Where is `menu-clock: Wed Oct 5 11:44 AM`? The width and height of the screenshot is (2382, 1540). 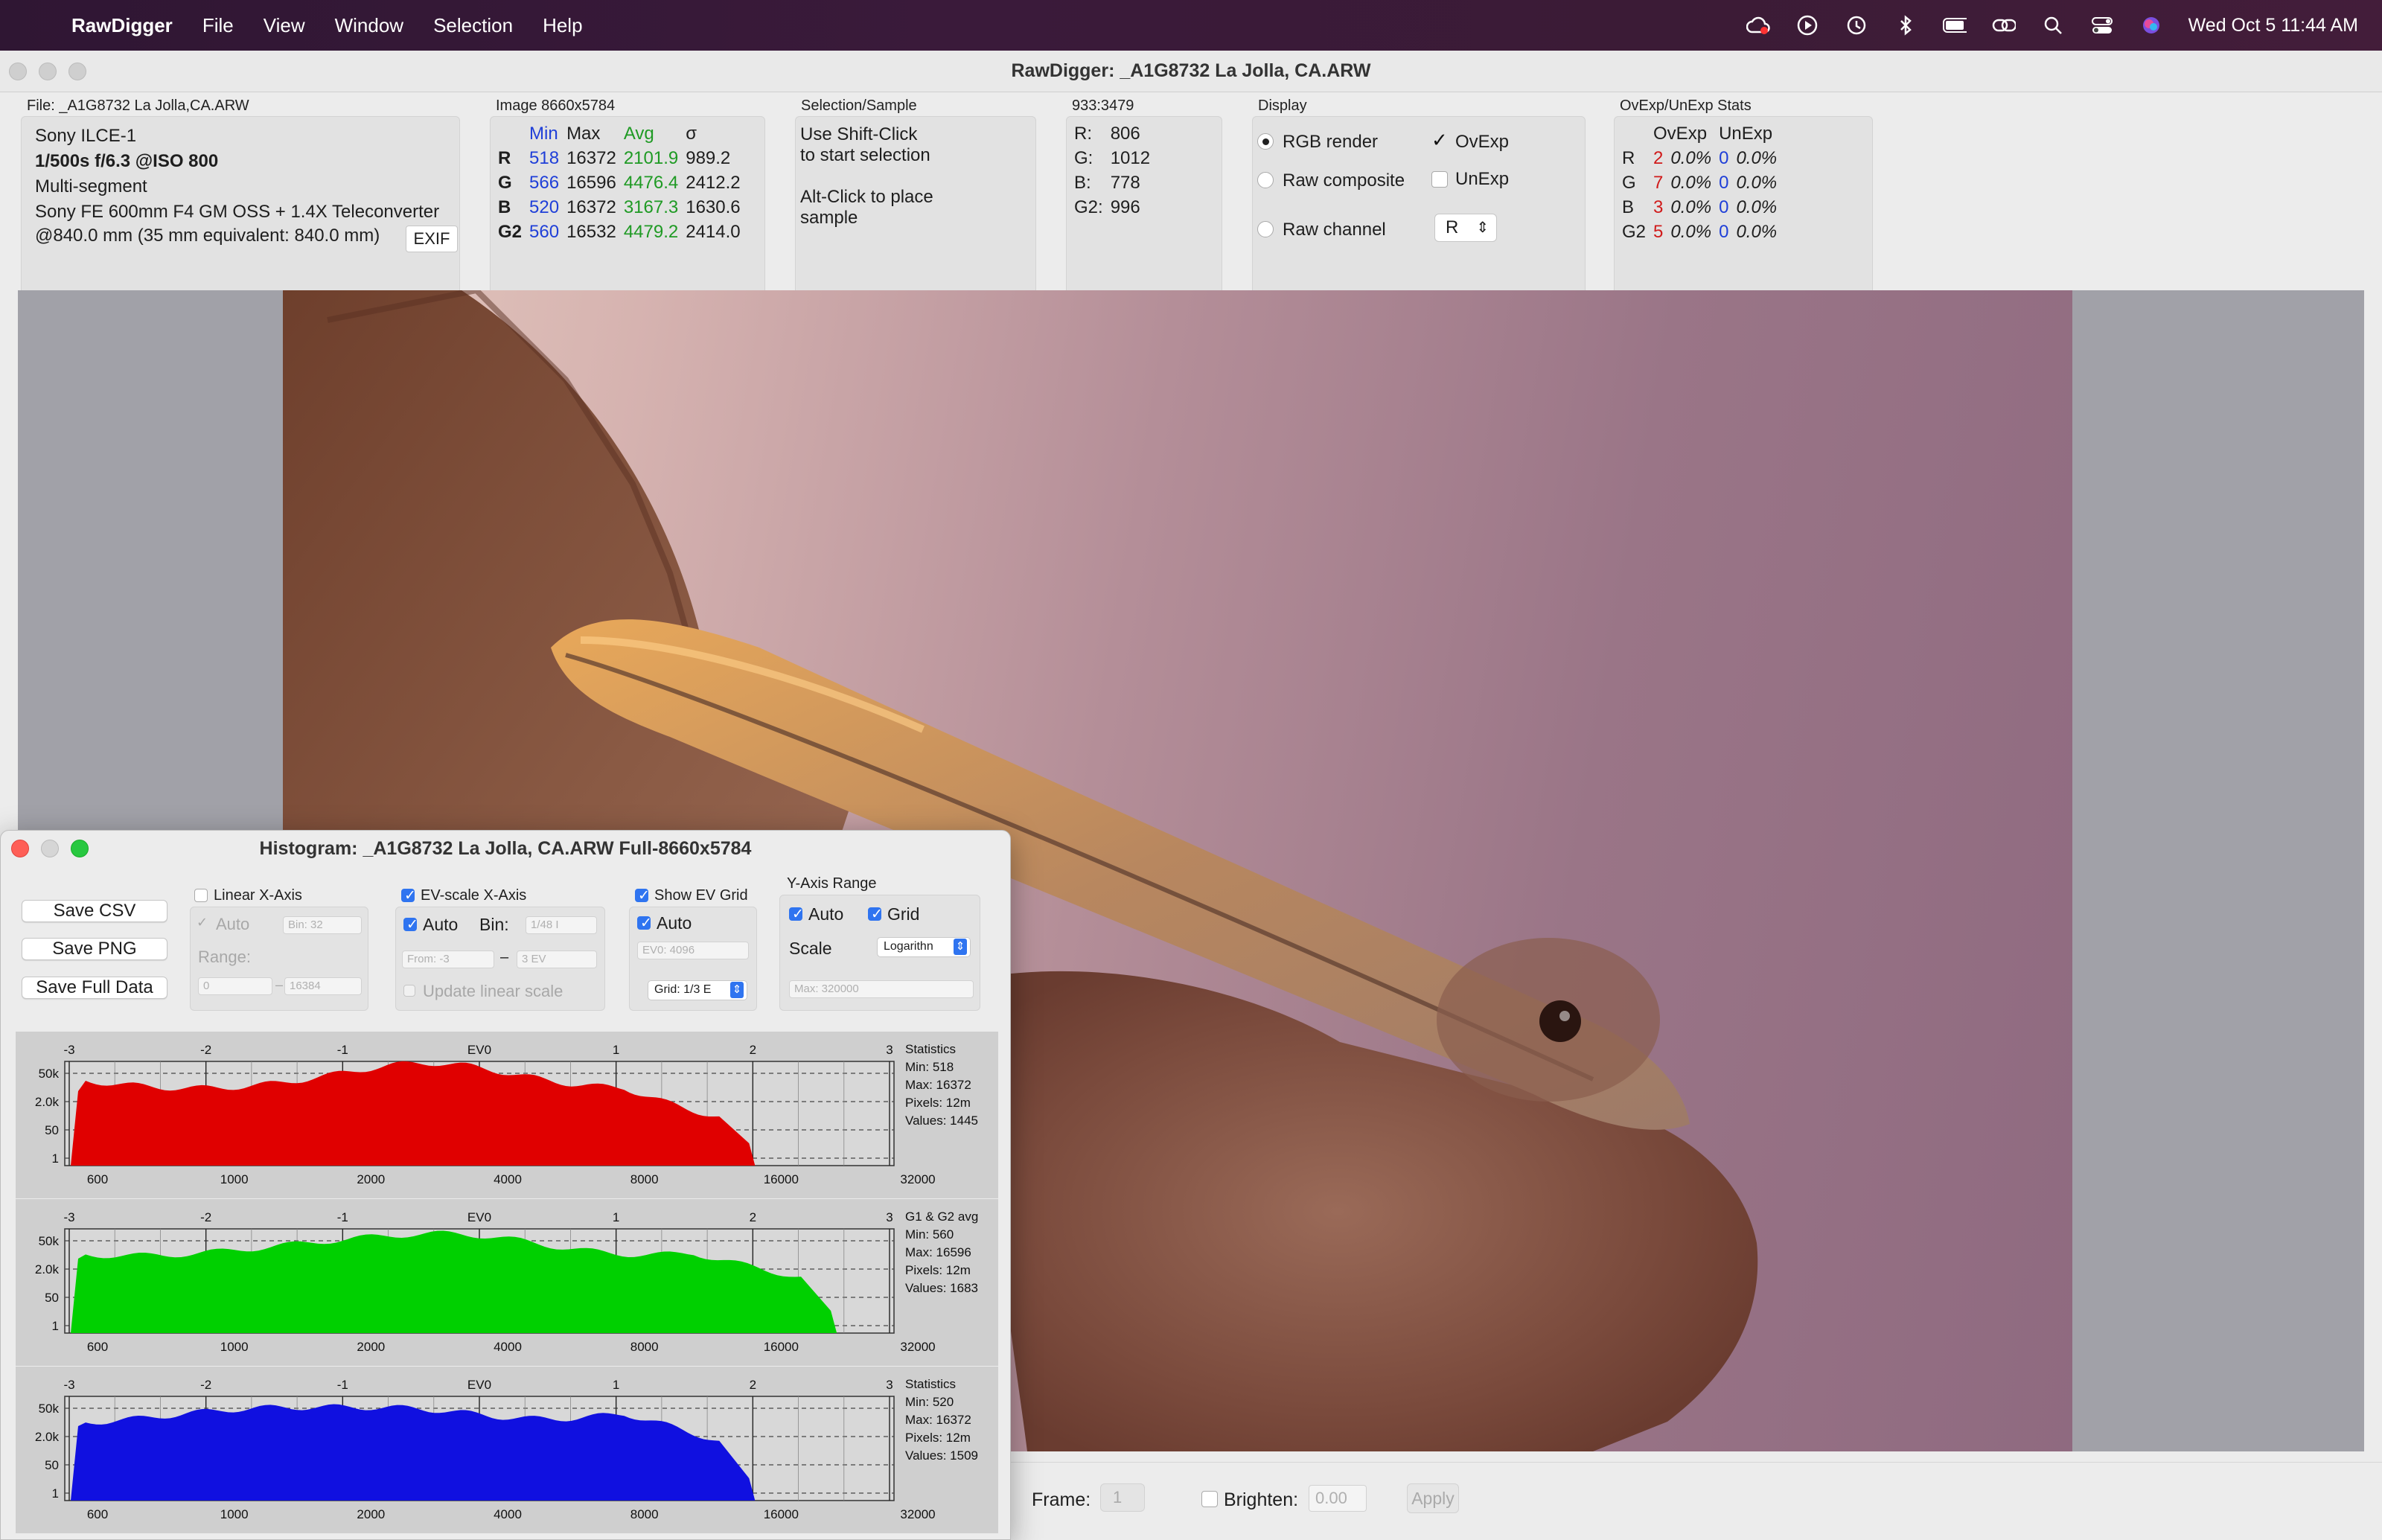
menu-clock: Wed Oct 5 11:44 AM is located at coordinates (2273, 26).